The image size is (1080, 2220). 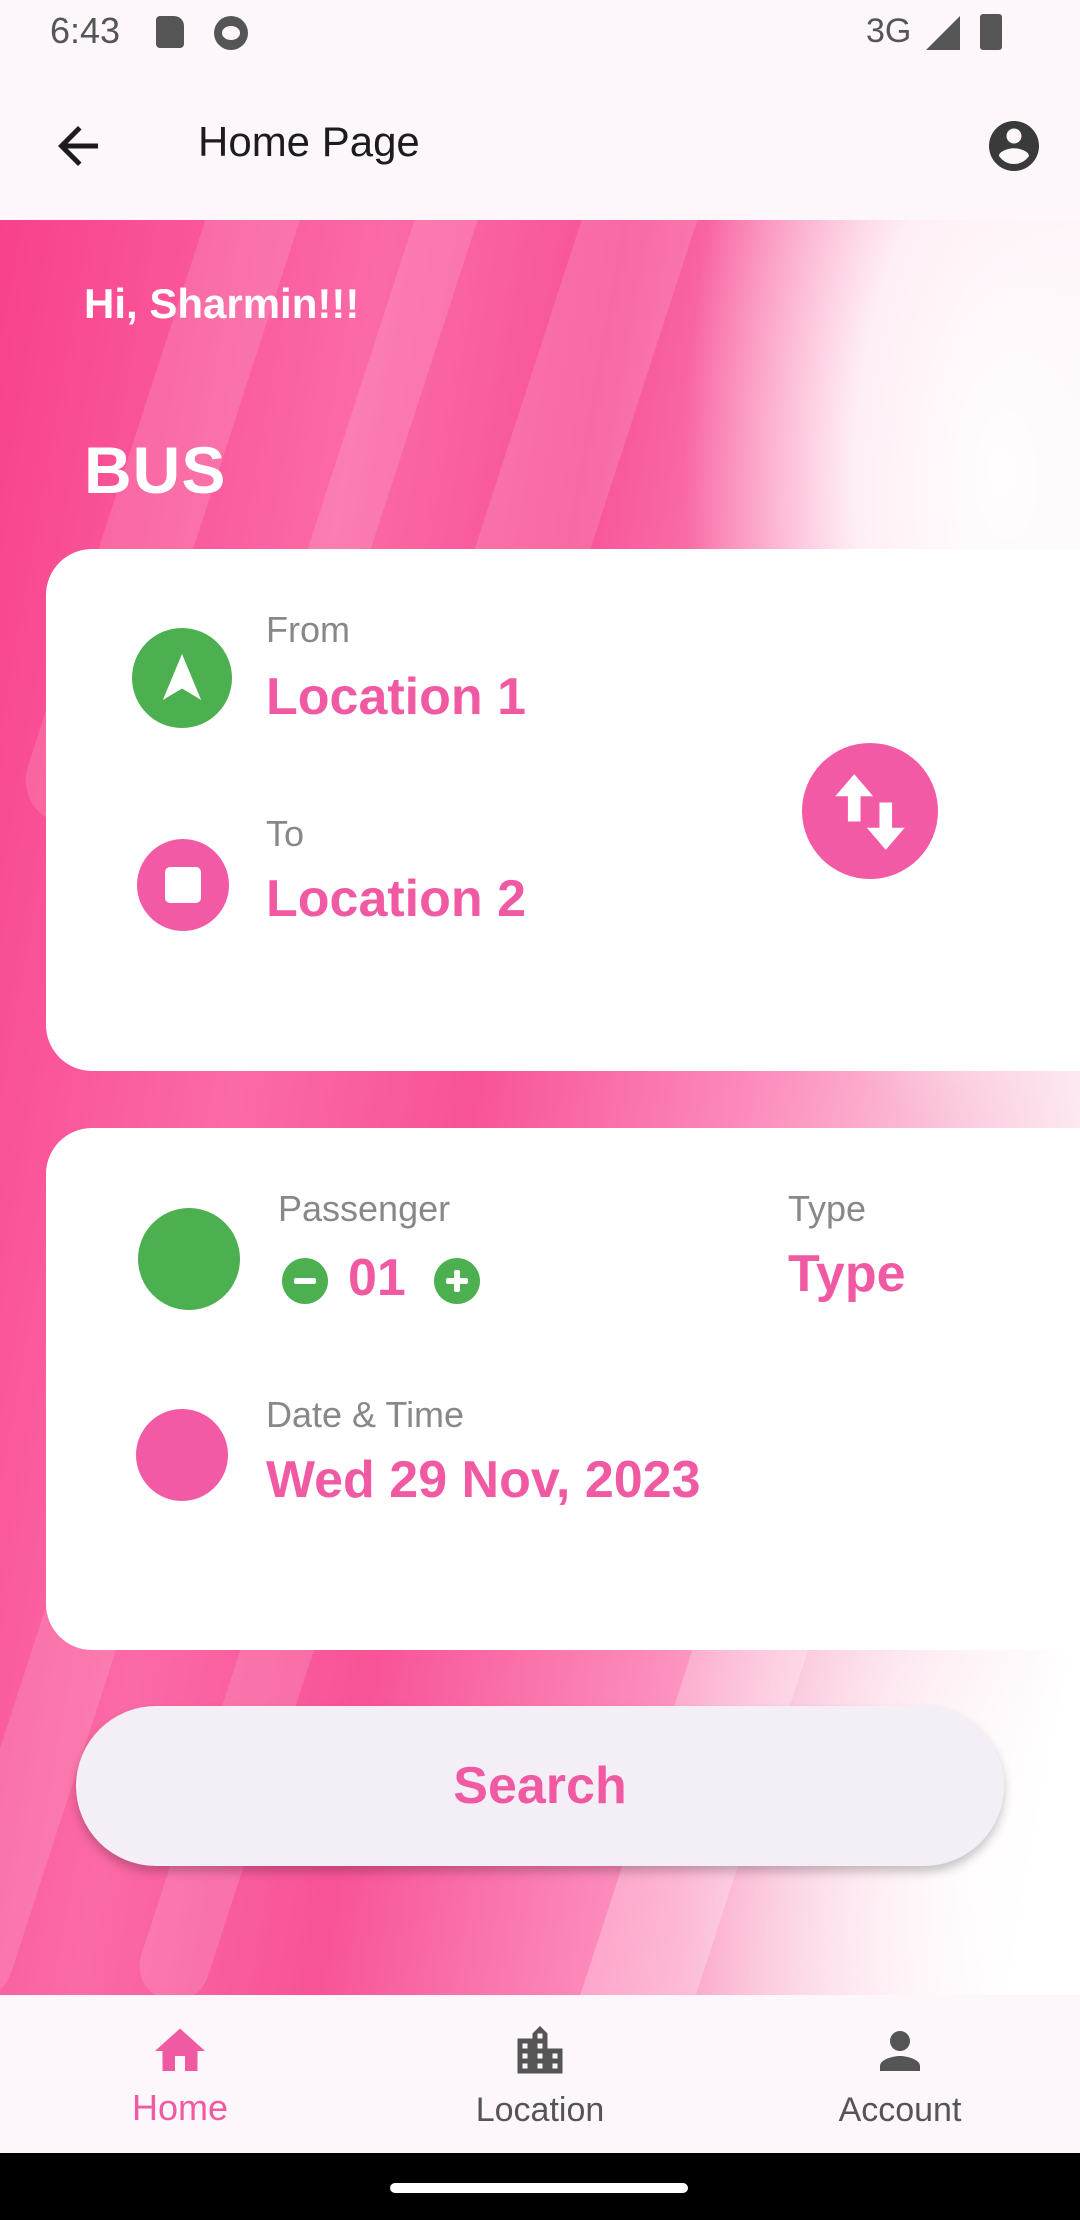 I want to click on passenger-icon, so click(x=189, y=1259).